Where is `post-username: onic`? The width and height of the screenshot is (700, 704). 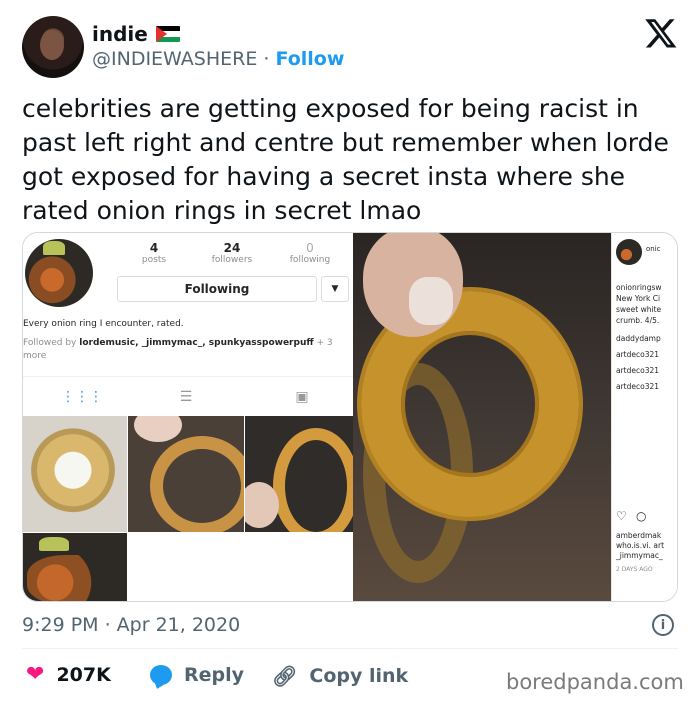 post-username: onic is located at coordinates (653, 249).